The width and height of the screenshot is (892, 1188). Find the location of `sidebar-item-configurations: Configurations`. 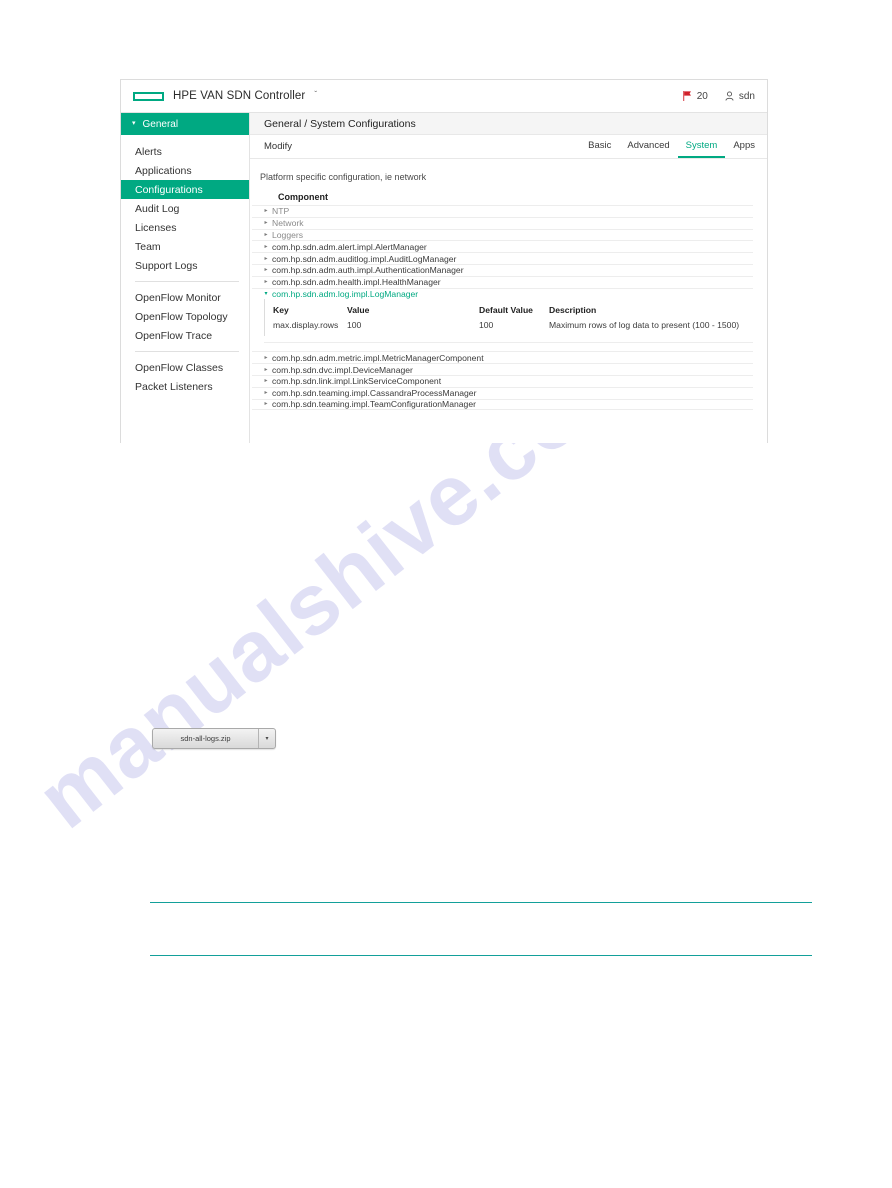

sidebar-item-configurations: Configurations is located at coordinates (185, 189).